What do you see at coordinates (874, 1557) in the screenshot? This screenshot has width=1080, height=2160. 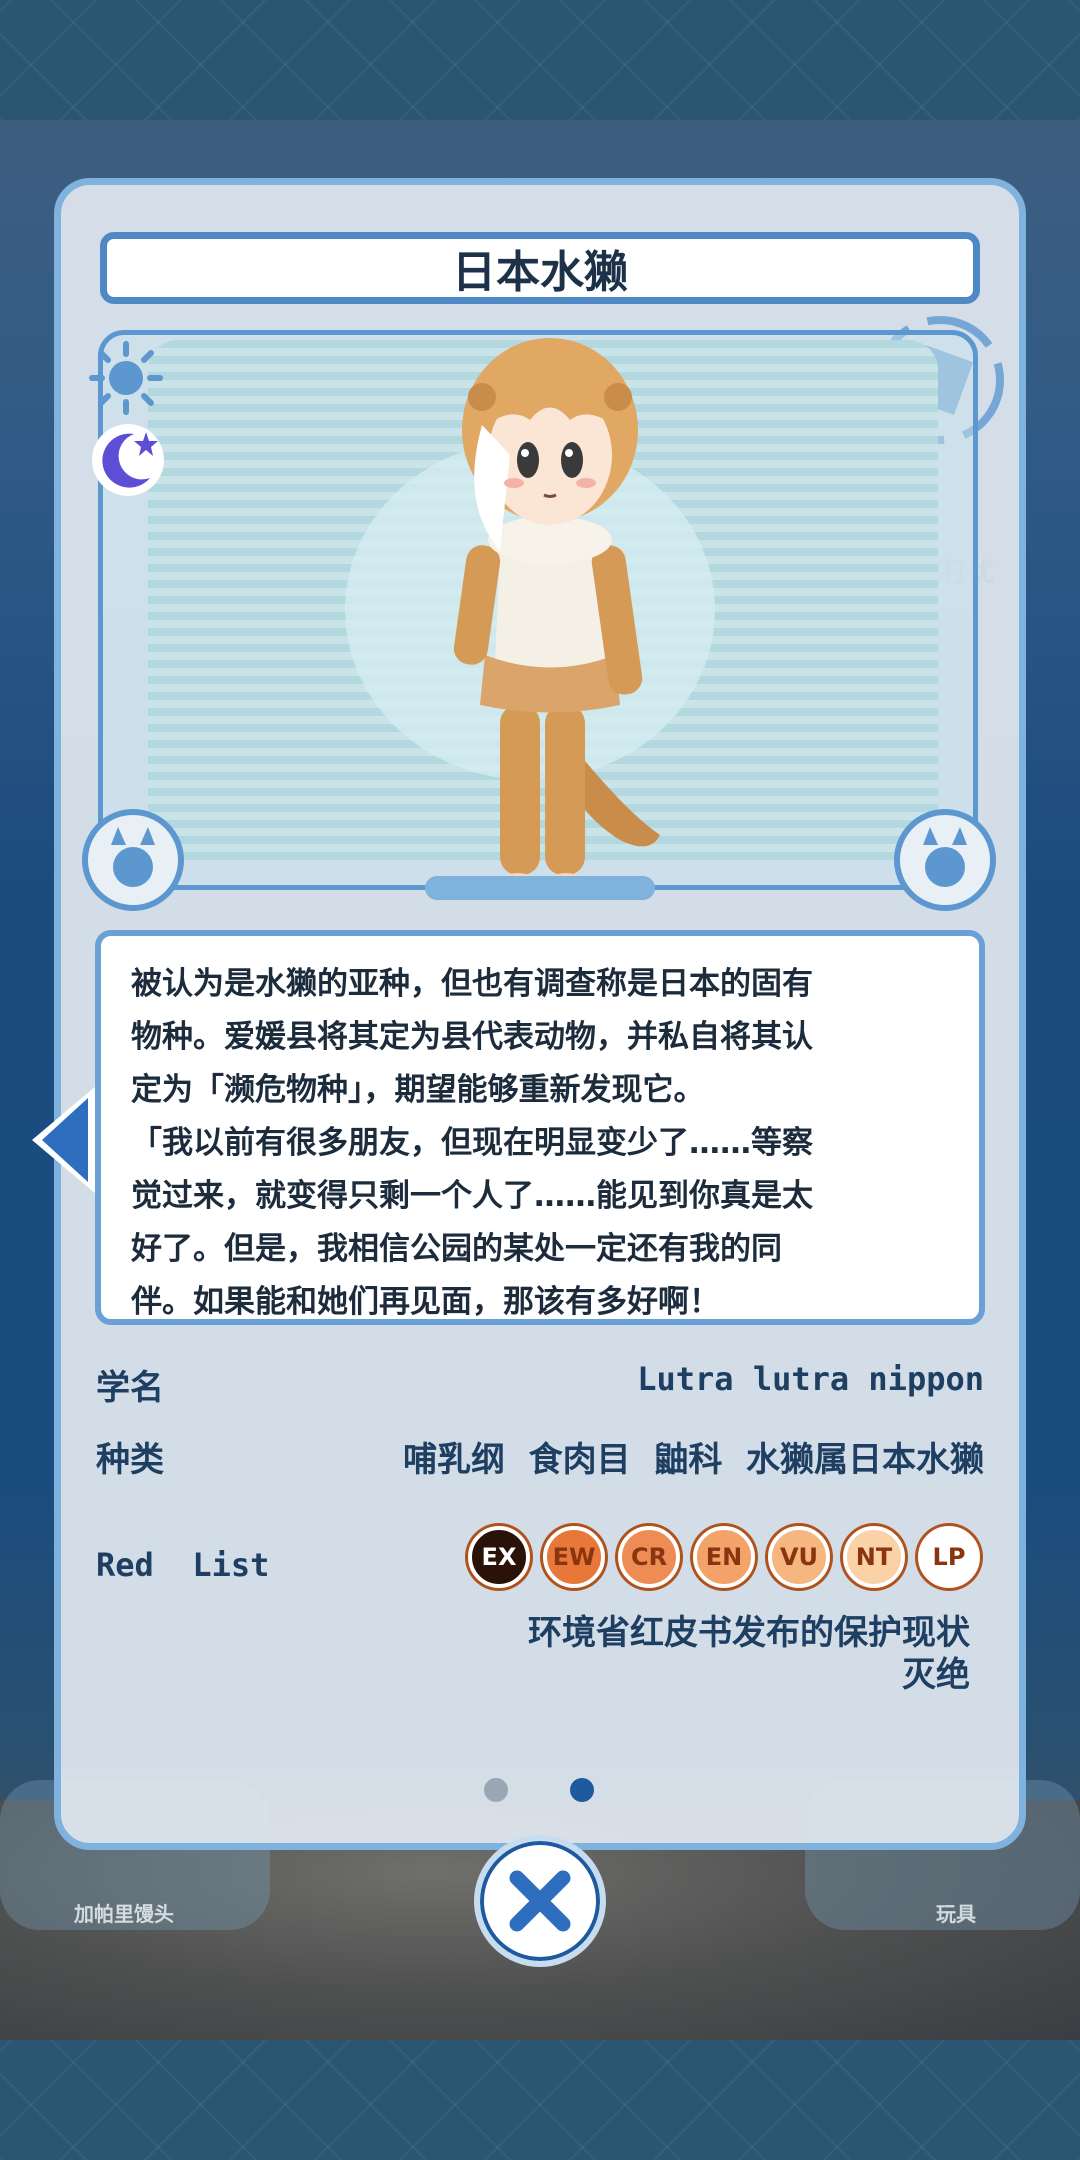 I see `red-list-badge-nt: NT` at bounding box center [874, 1557].